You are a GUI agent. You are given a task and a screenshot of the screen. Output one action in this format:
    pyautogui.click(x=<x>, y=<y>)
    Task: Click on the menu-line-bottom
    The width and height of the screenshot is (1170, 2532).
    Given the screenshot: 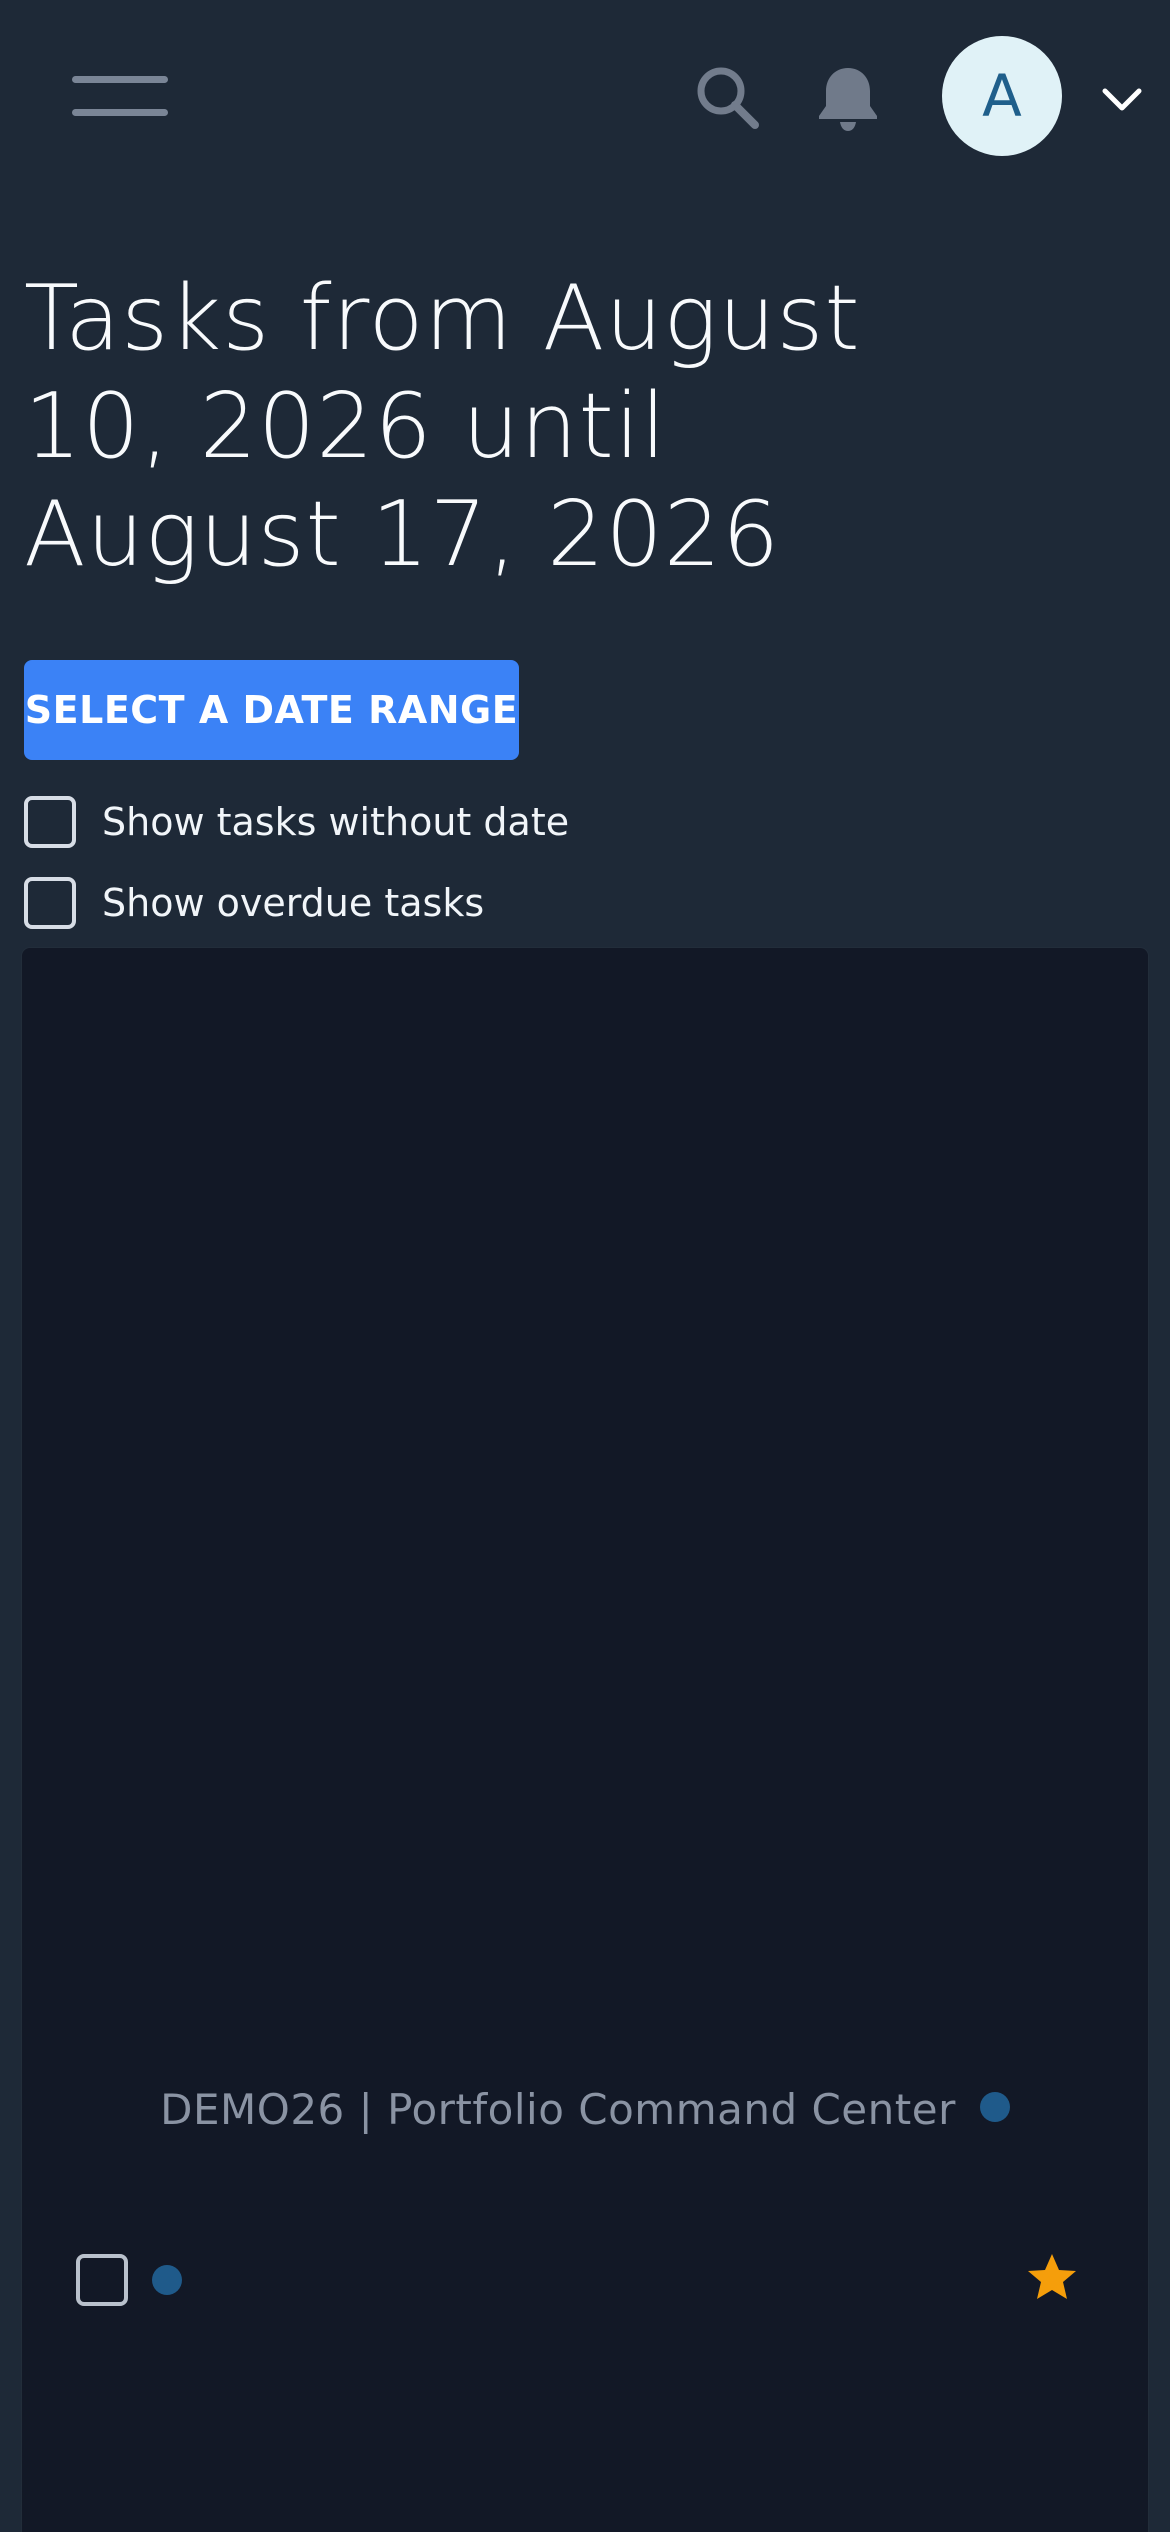 What is the action you would take?
    pyautogui.click(x=120, y=112)
    